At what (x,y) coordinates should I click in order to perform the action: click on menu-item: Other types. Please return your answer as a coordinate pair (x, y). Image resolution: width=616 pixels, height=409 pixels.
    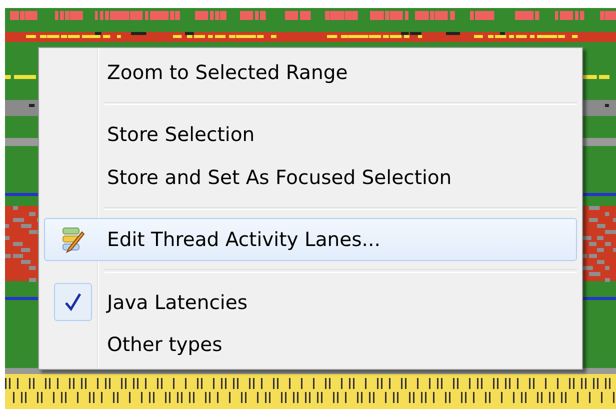
    Looking at the image, I should click on (310, 344).